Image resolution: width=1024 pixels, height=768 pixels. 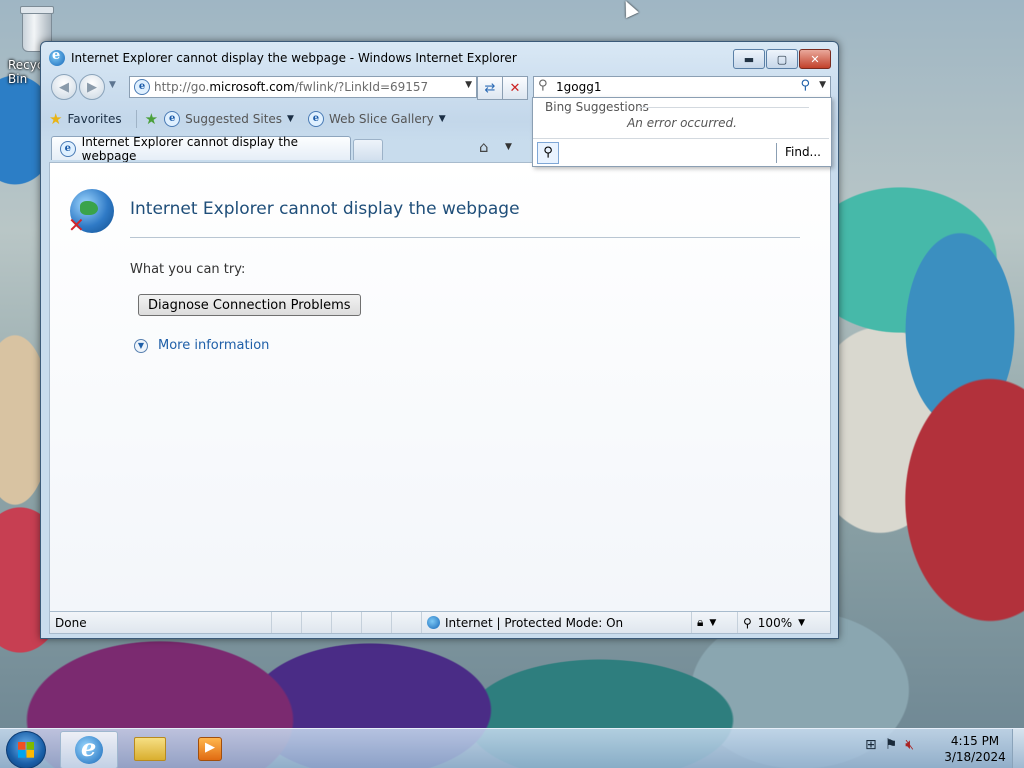 What do you see at coordinates (534, 622) in the screenshot?
I see `zone-label: Internet | Protected Mode: On` at bounding box center [534, 622].